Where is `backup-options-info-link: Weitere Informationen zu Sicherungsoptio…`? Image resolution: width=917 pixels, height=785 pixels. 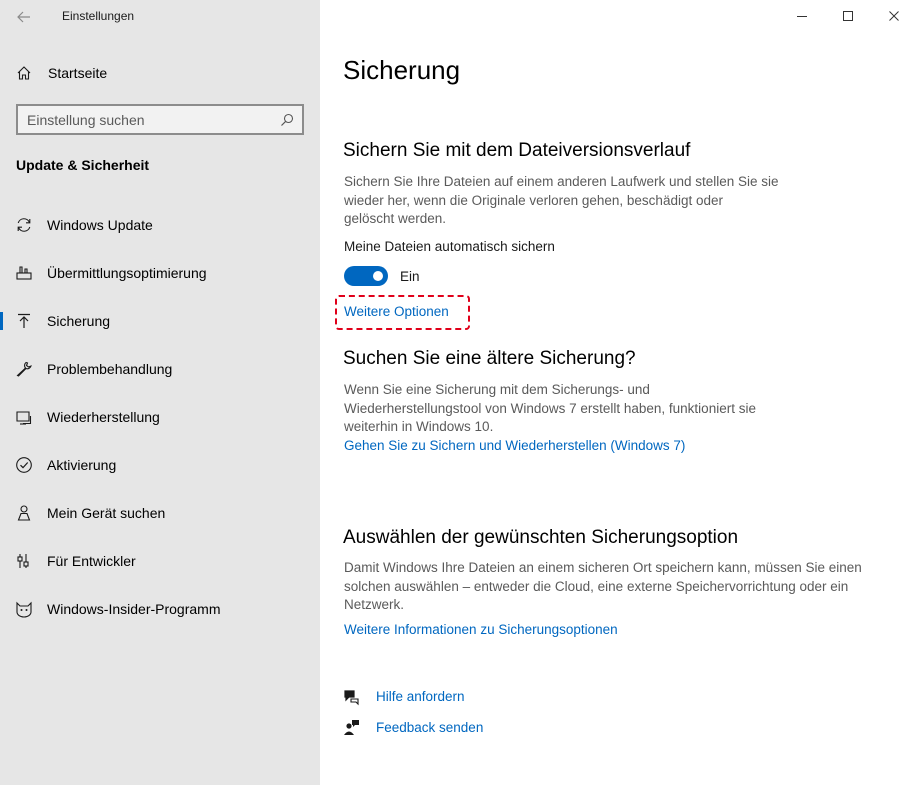
backup-options-info-link: Weitere Informationen zu Sicherungsoptio… is located at coordinates (481, 629).